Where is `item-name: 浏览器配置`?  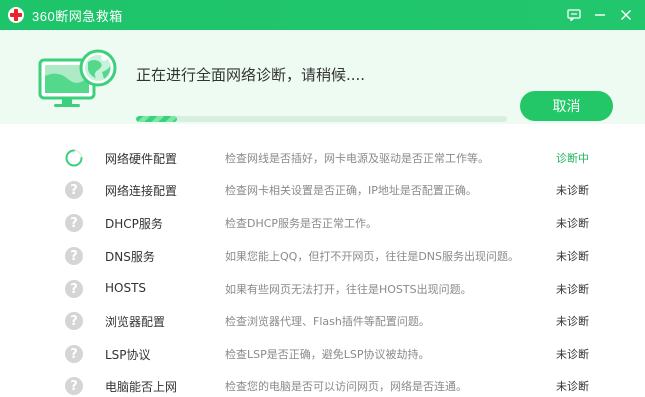
item-name: 浏览器配置 is located at coordinates (135, 322).